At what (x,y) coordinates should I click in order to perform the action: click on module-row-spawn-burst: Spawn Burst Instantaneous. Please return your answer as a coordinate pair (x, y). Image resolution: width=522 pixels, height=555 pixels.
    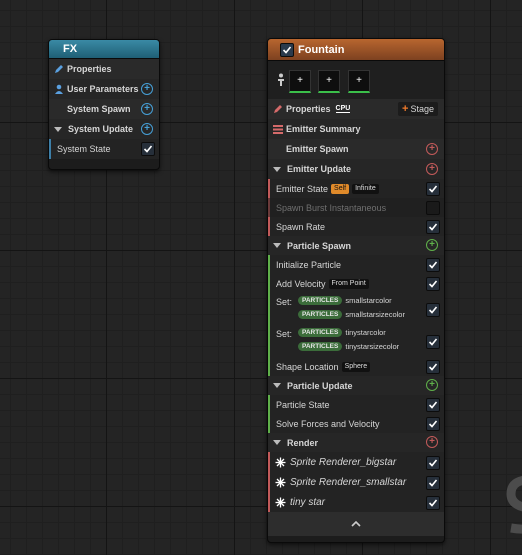
    Looking at the image, I should click on (356, 207).